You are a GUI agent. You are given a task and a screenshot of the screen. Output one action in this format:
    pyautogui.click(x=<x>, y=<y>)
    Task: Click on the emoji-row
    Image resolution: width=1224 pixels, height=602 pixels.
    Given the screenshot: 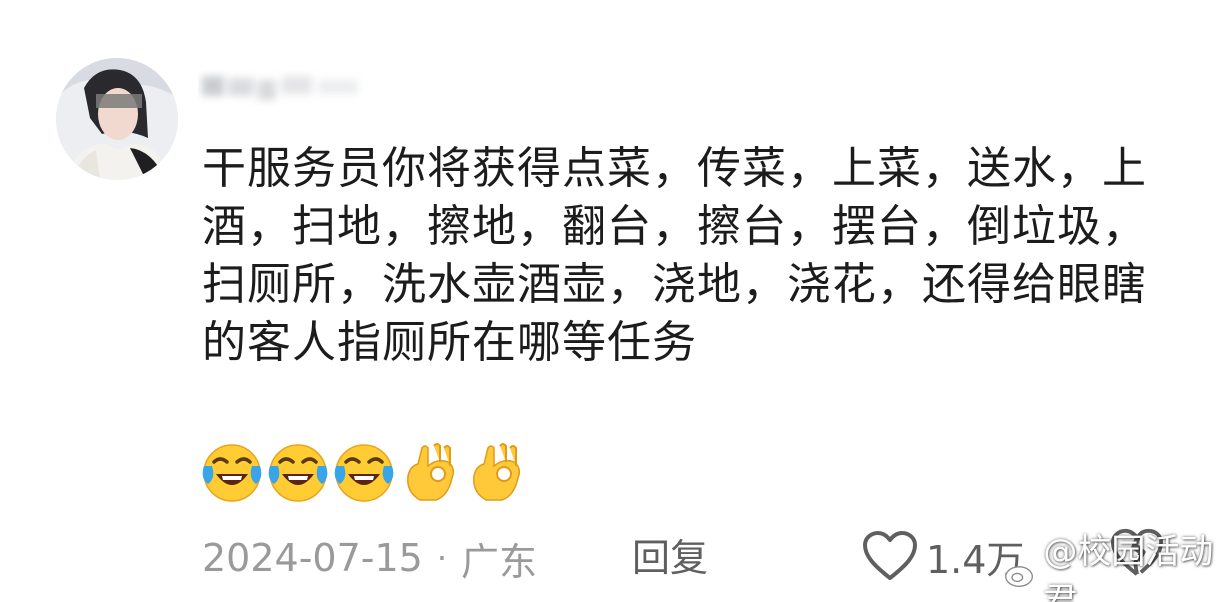 What is the action you would take?
    pyautogui.click(x=364, y=473)
    